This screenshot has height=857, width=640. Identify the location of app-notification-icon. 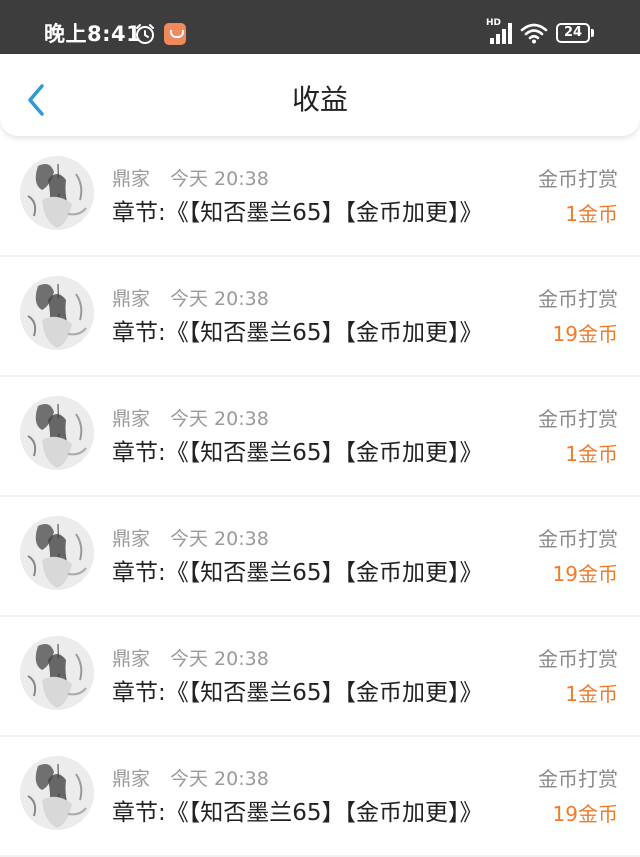
(175, 34).